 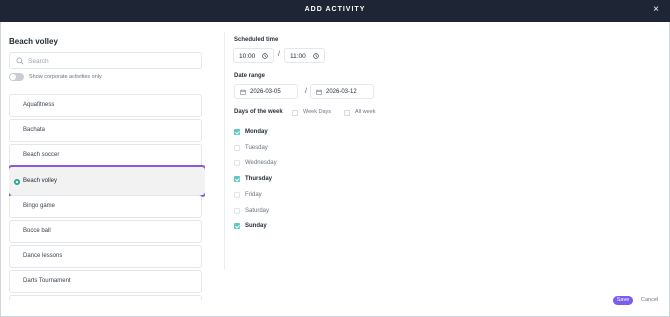 I want to click on end-time-value: 11:00, so click(x=298, y=56).